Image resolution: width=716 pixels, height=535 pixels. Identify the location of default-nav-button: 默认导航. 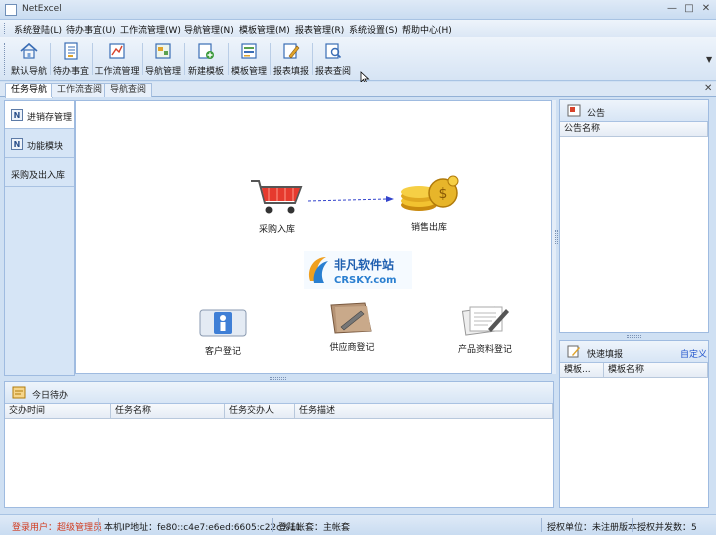
(29, 60).